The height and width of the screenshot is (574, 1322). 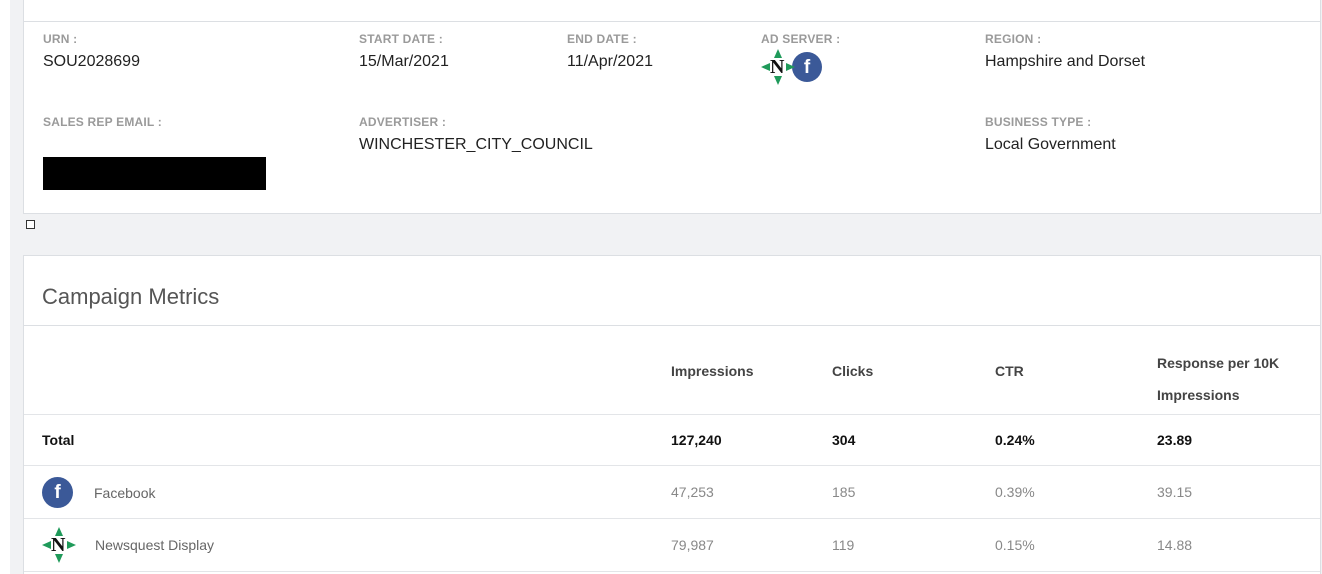 I want to click on metrics-title: Campaign Metrics, so click(x=131, y=296).